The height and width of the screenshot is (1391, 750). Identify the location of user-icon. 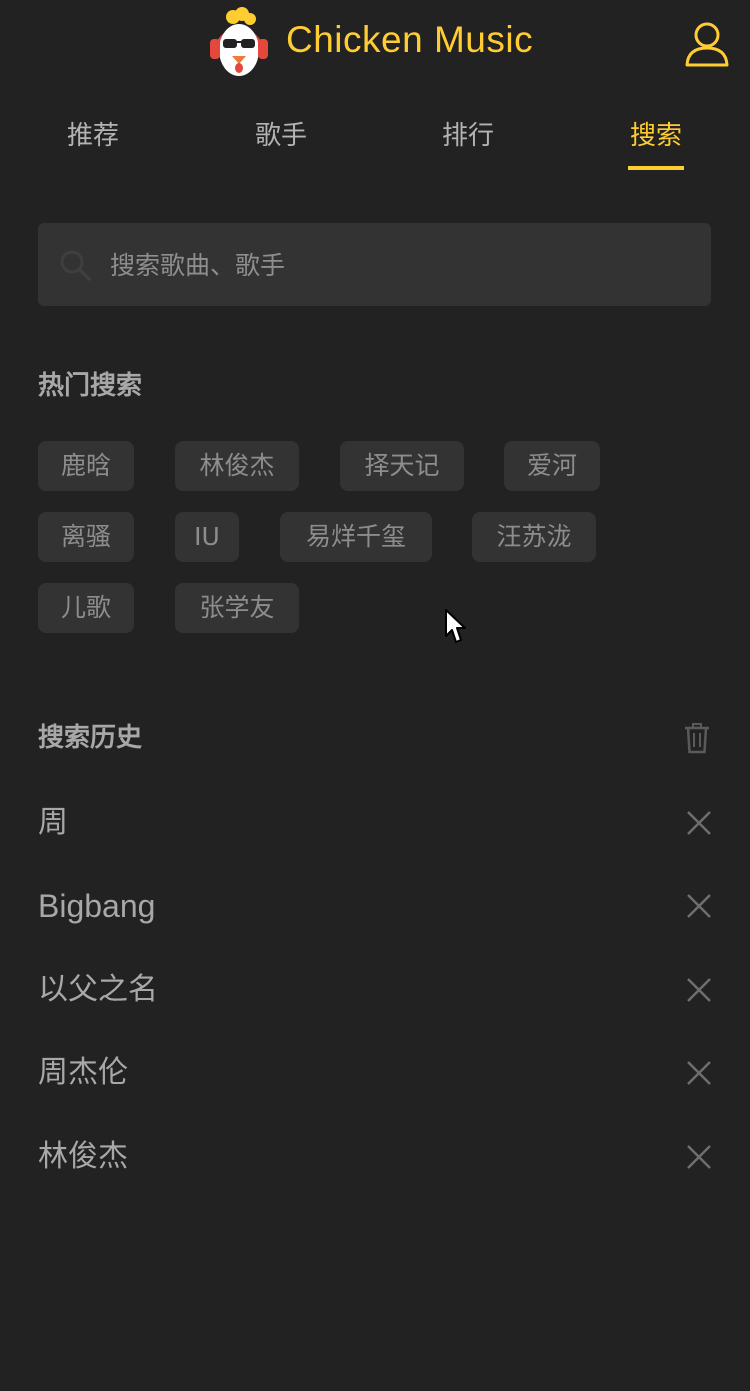
(707, 45).